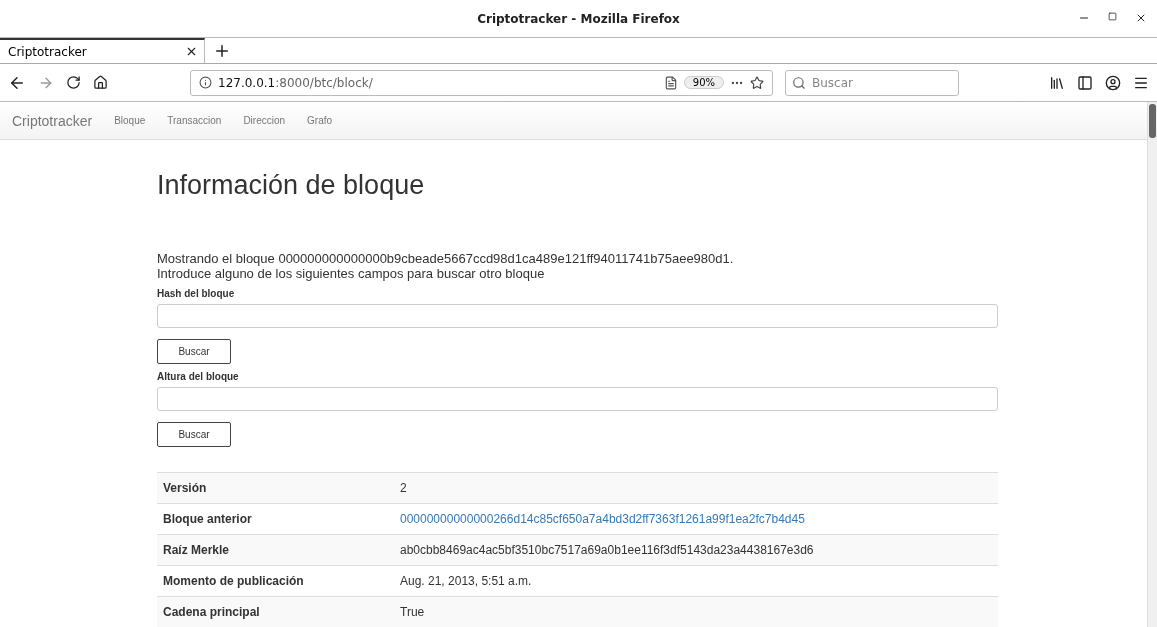 The height and width of the screenshot is (627, 1157). What do you see at coordinates (73, 82) in the screenshot?
I see `reload-icon` at bounding box center [73, 82].